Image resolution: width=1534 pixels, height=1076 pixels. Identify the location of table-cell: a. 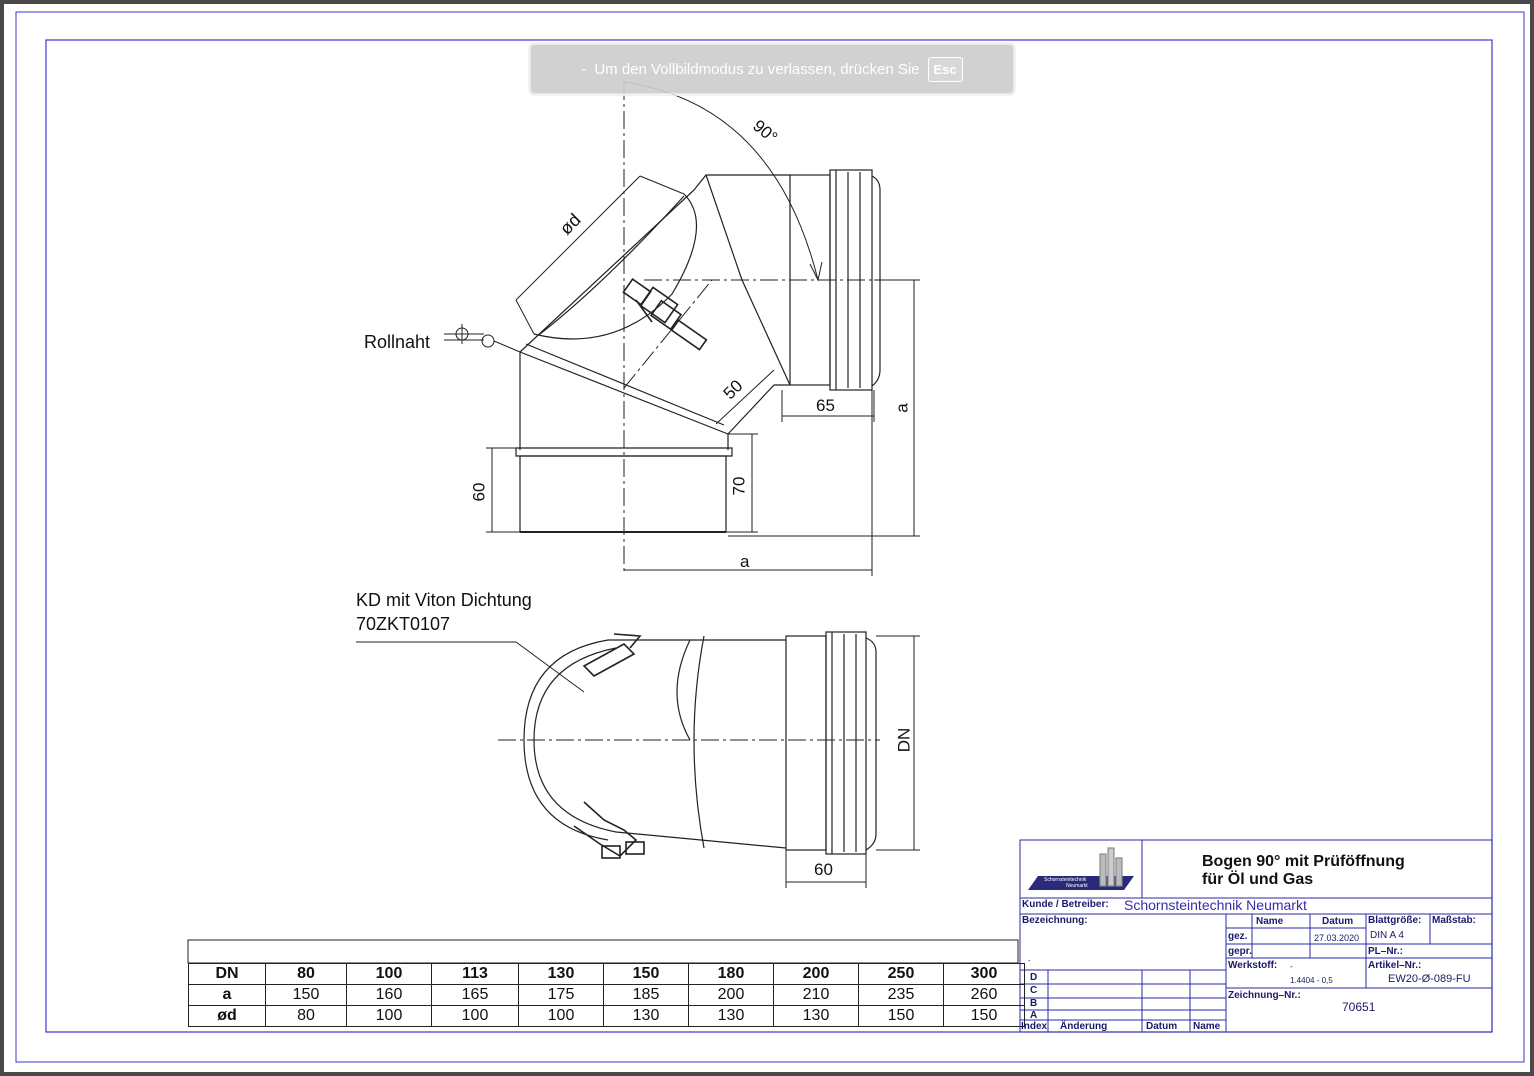
(227, 995).